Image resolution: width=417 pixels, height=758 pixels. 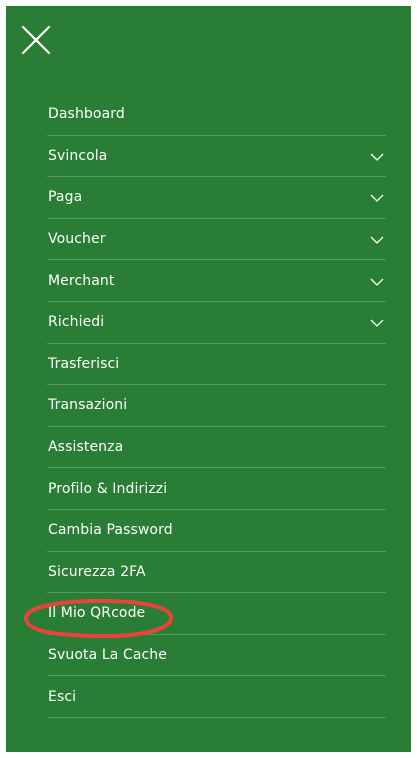 I want to click on menu-item-voucher: Voucher, so click(x=216, y=240).